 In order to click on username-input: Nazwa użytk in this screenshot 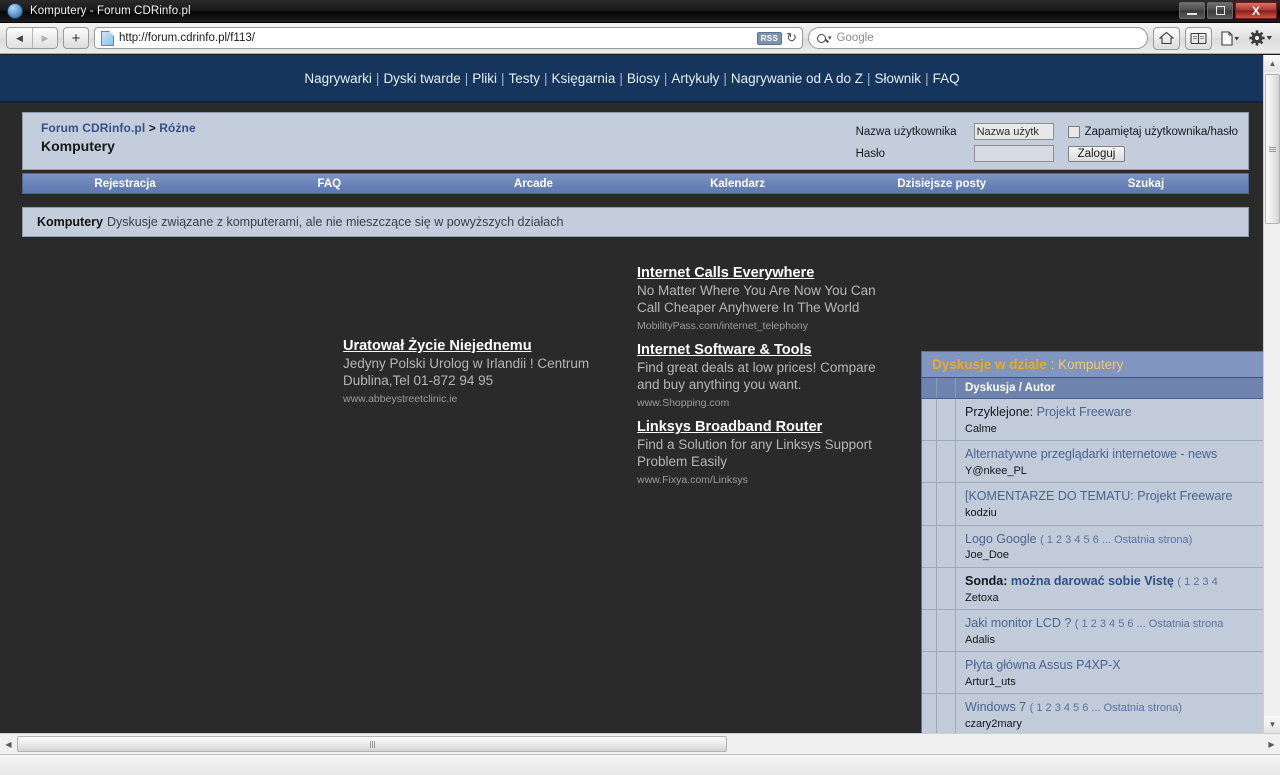, I will do `click(1013, 131)`.